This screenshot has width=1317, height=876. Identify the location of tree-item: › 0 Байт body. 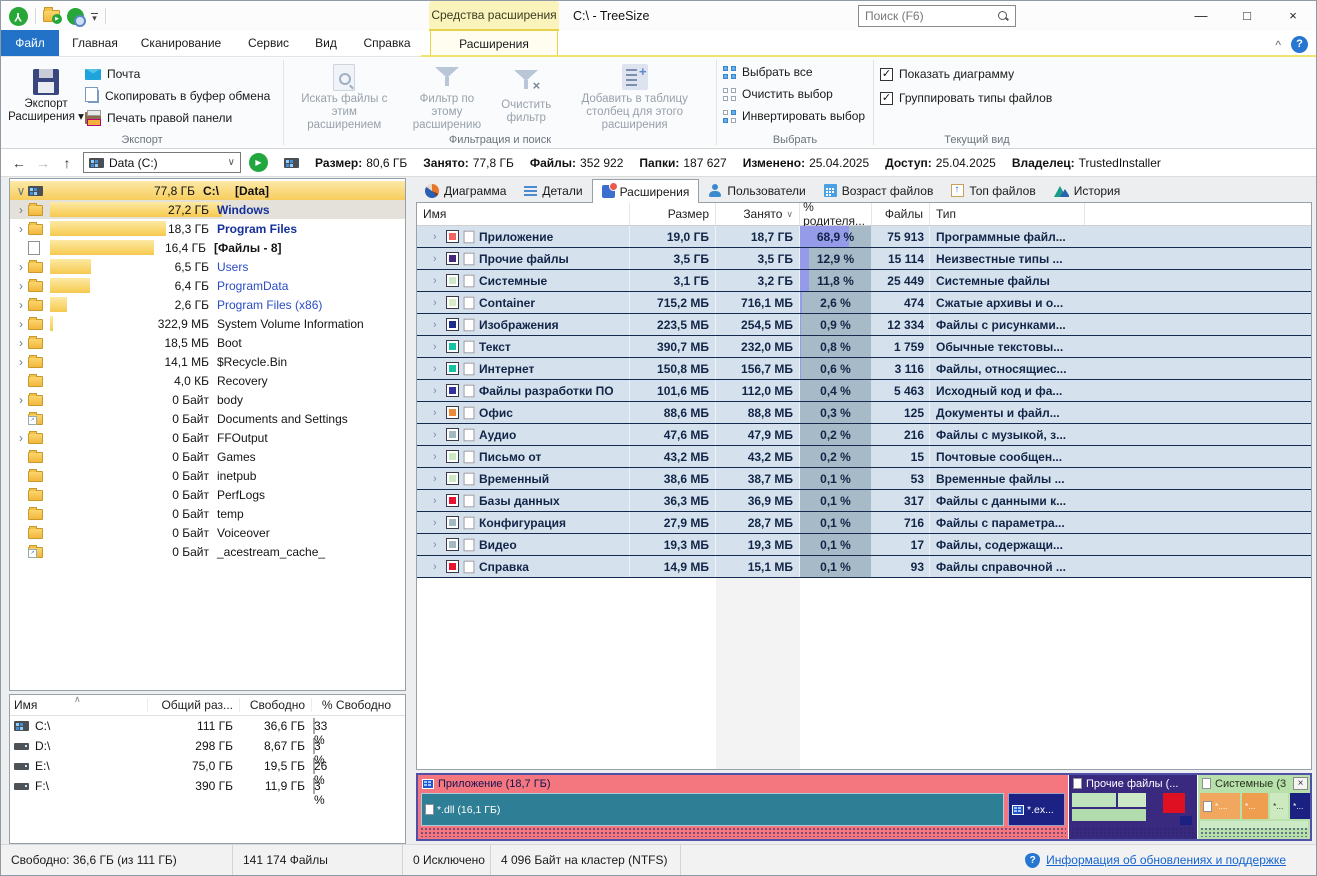
(207, 399).